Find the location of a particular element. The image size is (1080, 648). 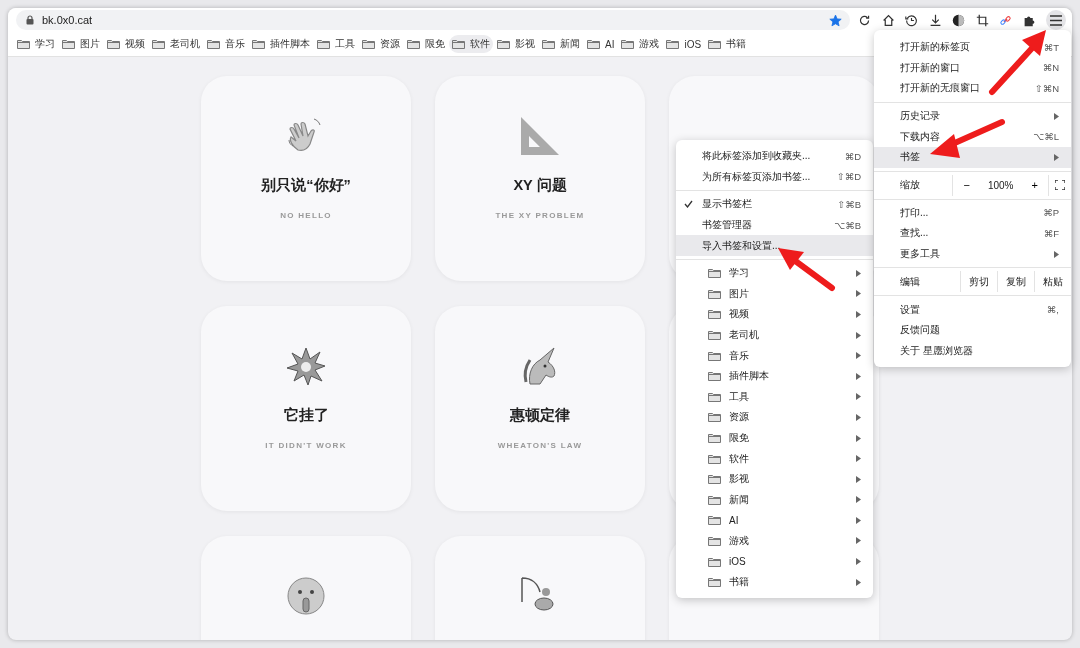

bookmark-folder: 影视 is located at coordinates (516, 44).